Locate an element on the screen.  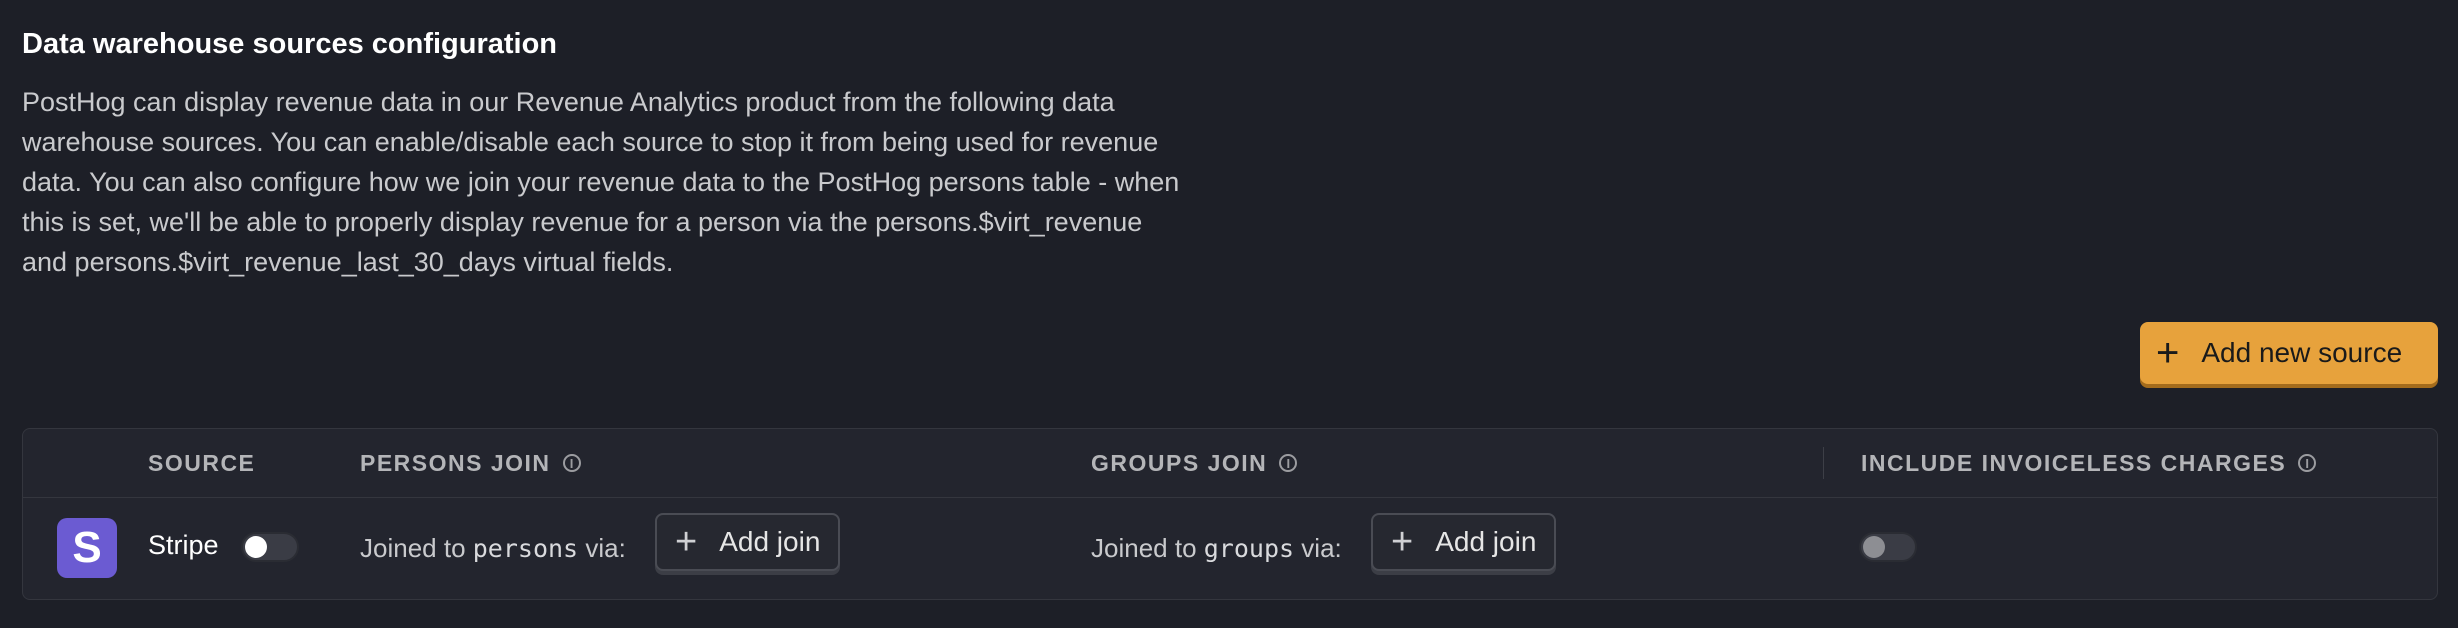
groups-add-join-button: + Add join is located at coordinates (1464, 542).